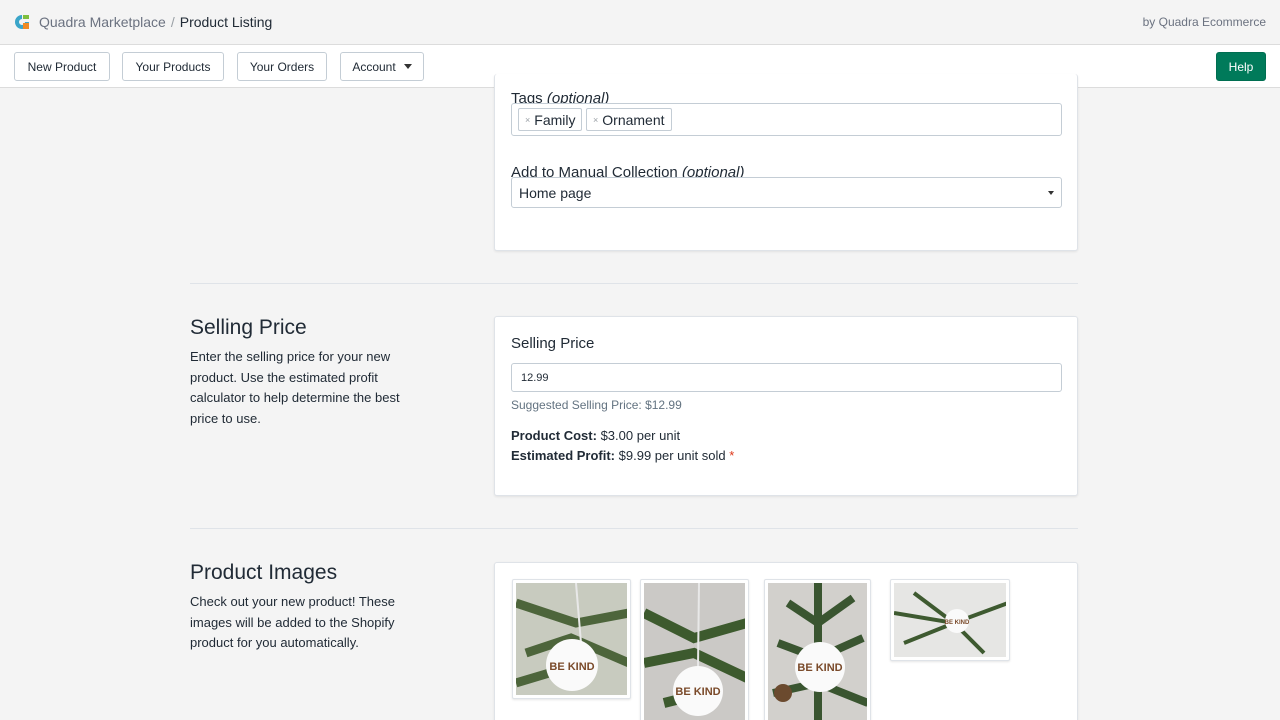  I want to click on selling-price-section-title: Selling Price, so click(248, 327).